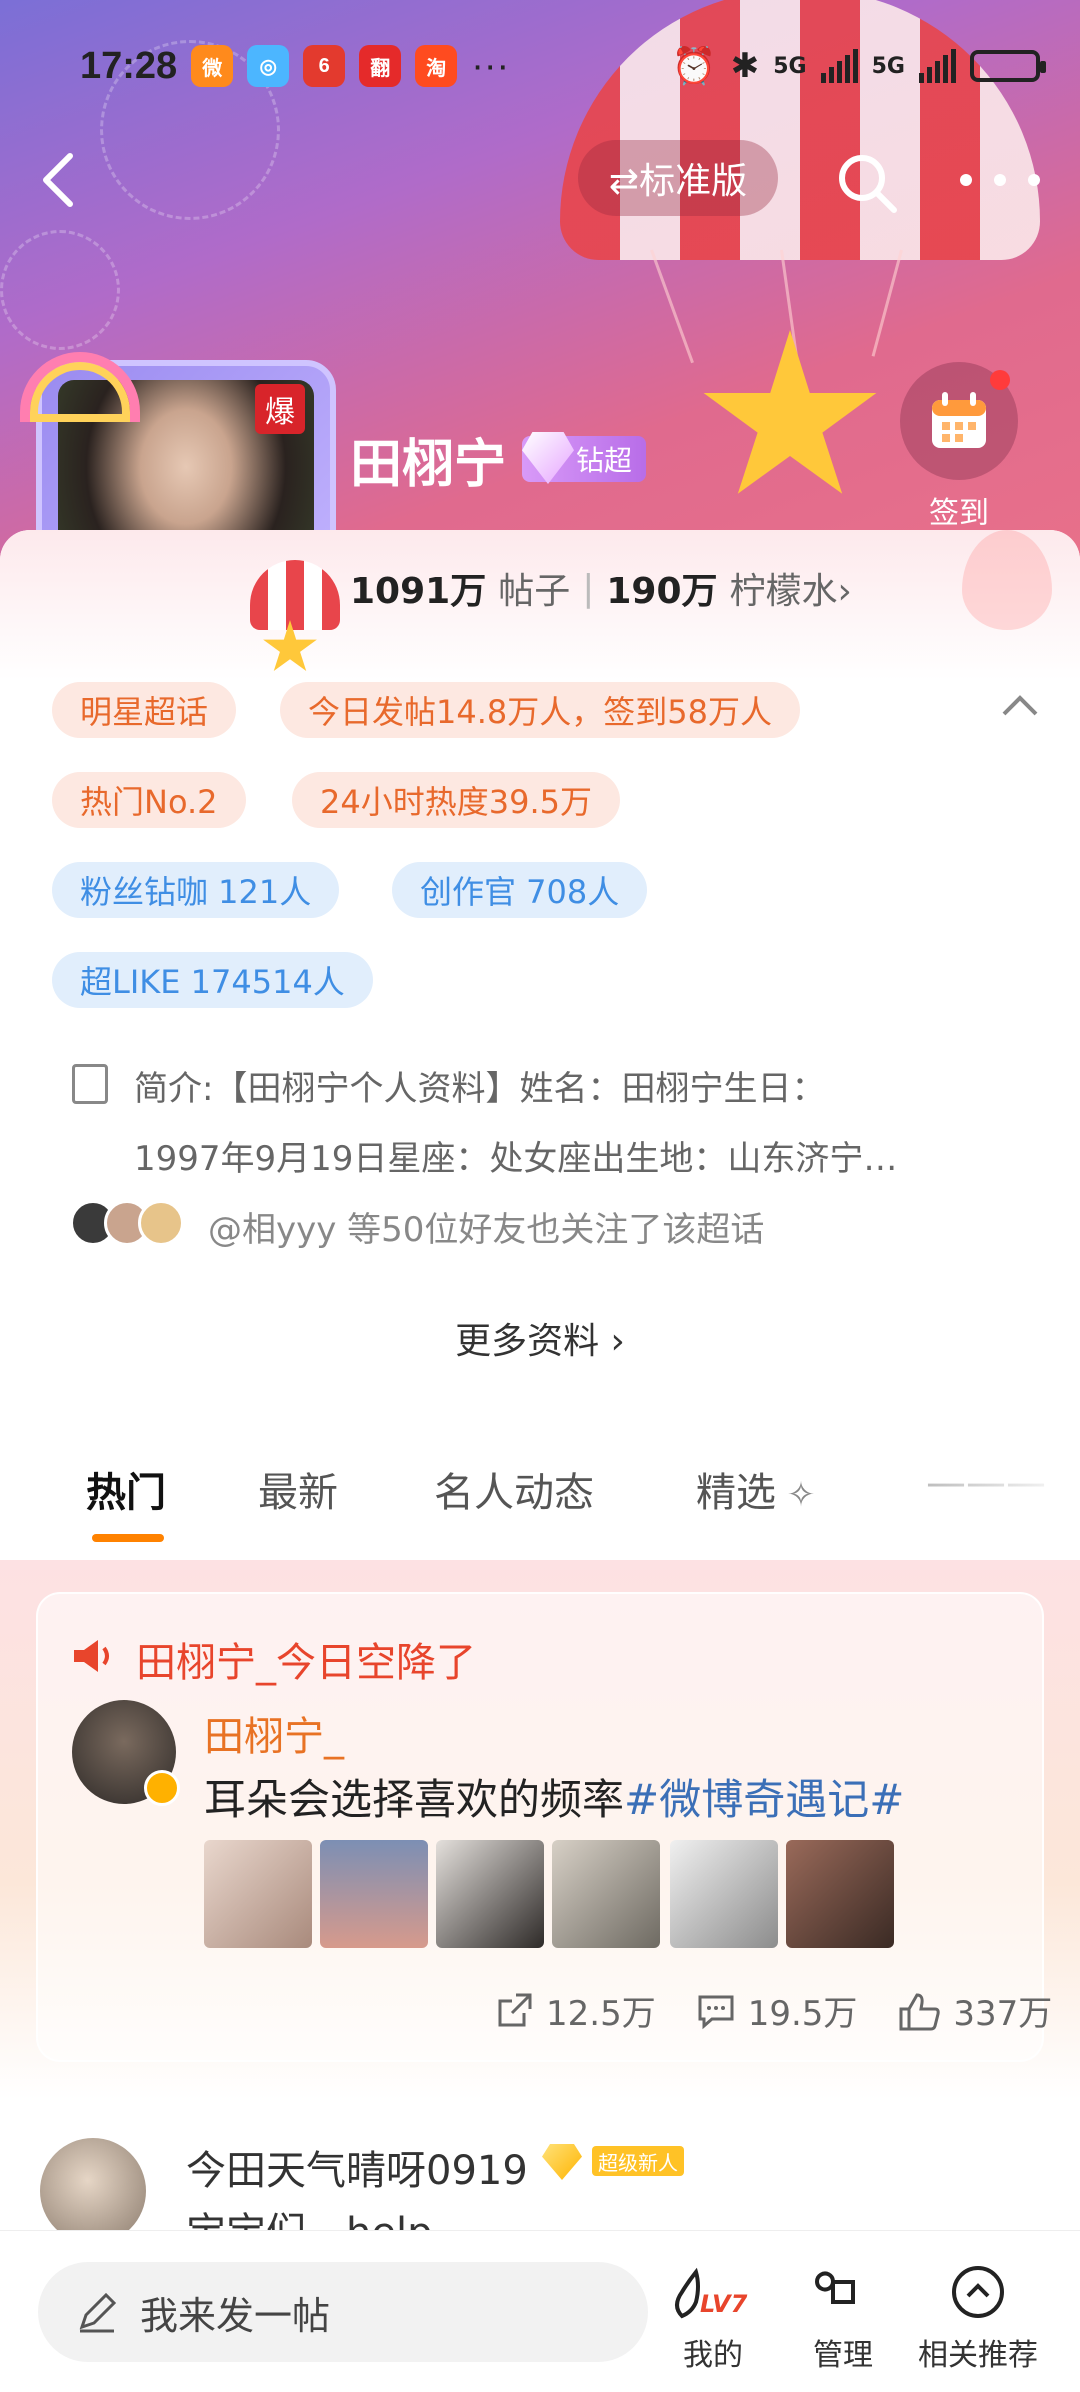 Image resolution: width=1080 pixels, height=2392 pixels. I want to click on post-author: 今田天气晴呀0919, so click(357, 2167).